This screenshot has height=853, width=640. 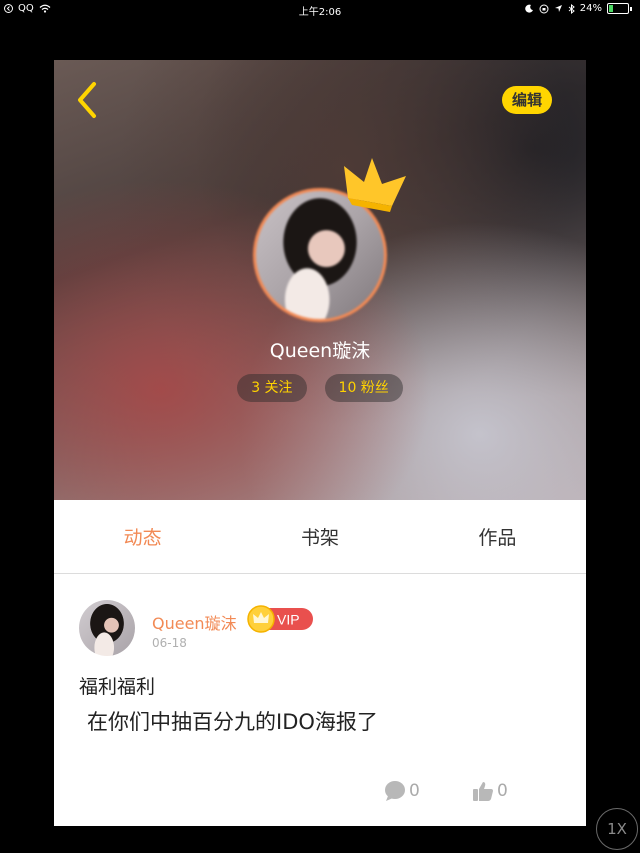 What do you see at coordinates (526, 100) in the screenshot?
I see `edit-button: 编辑` at bounding box center [526, 100].